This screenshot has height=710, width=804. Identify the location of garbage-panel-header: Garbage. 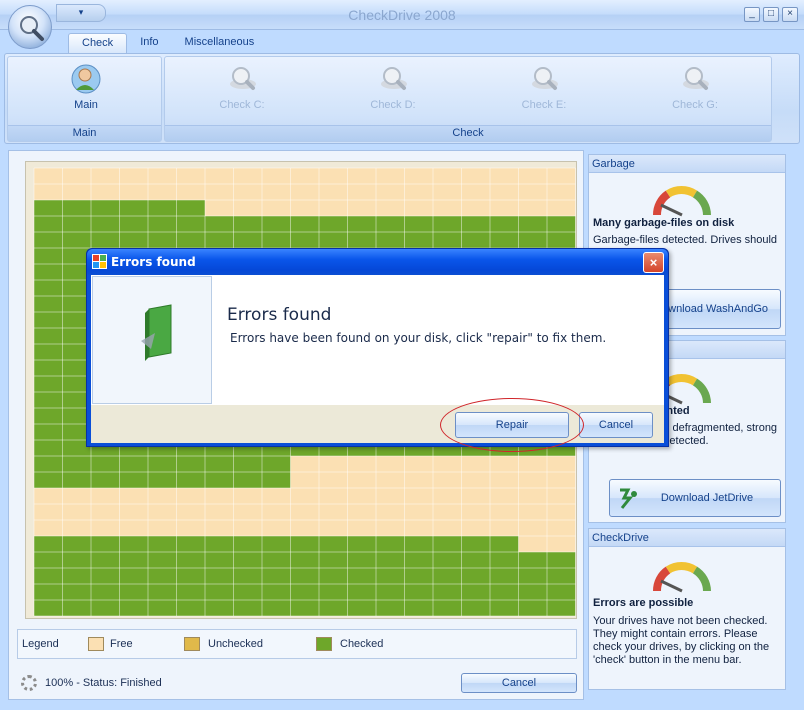
(687, 164).